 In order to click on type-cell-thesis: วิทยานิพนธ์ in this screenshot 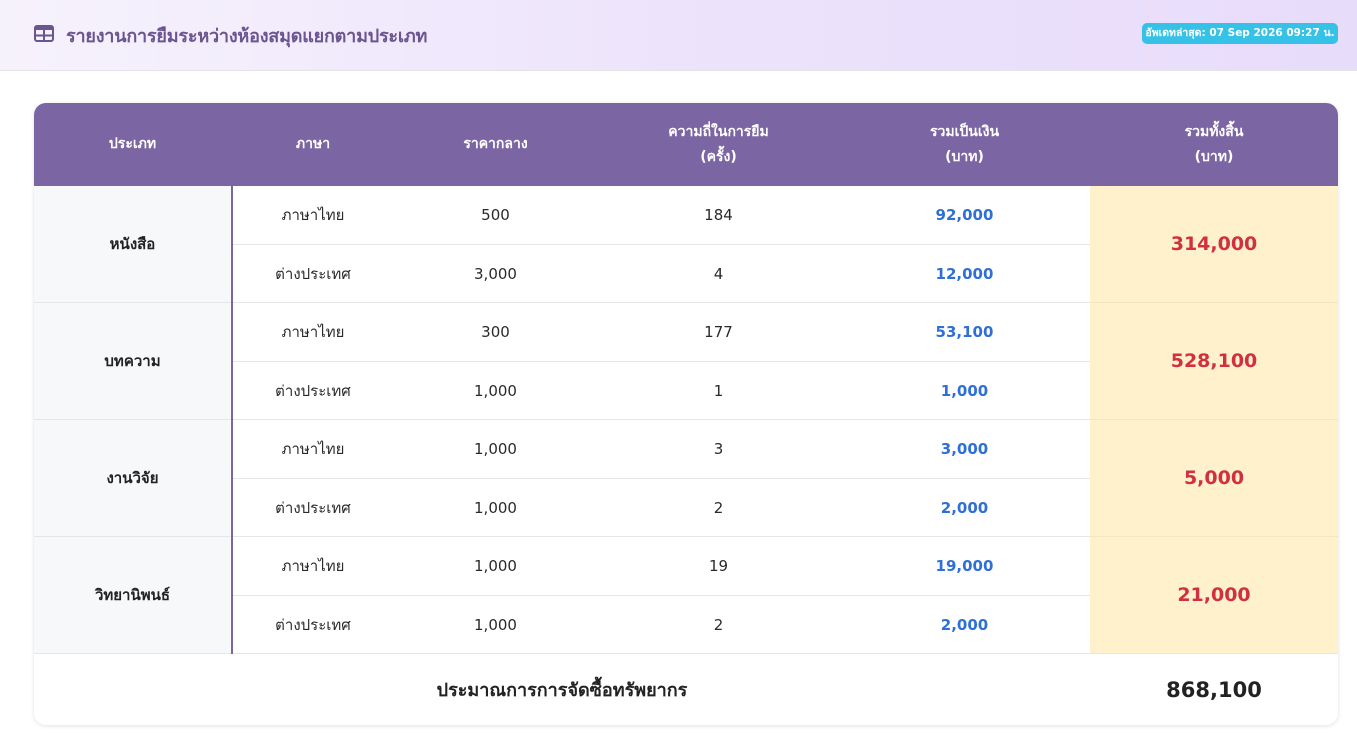, I will do `click(132, 595)`.